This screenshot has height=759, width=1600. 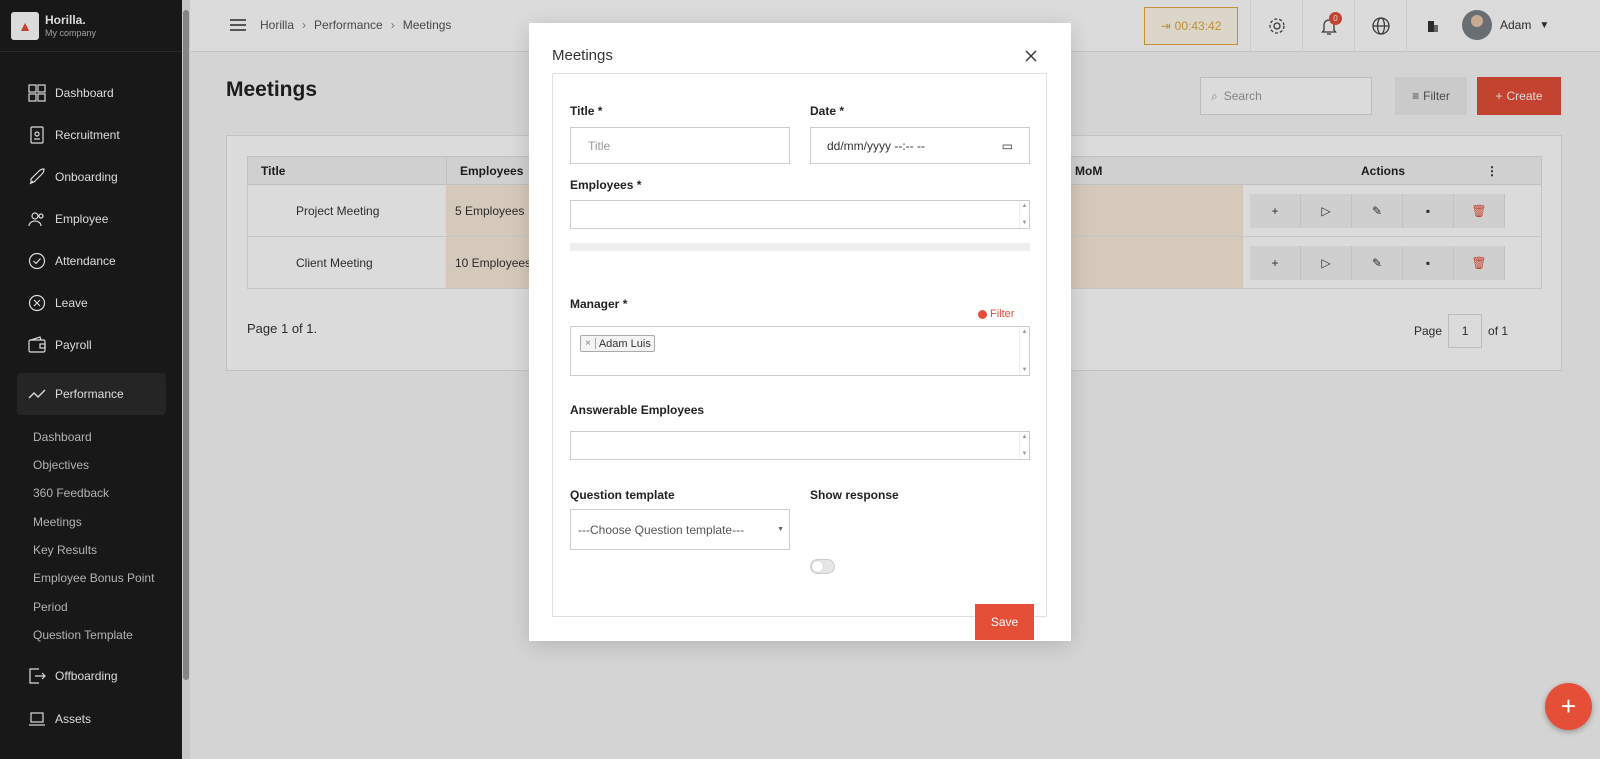 I want to click on plus-icon: +, so click(x=1568, y=706).